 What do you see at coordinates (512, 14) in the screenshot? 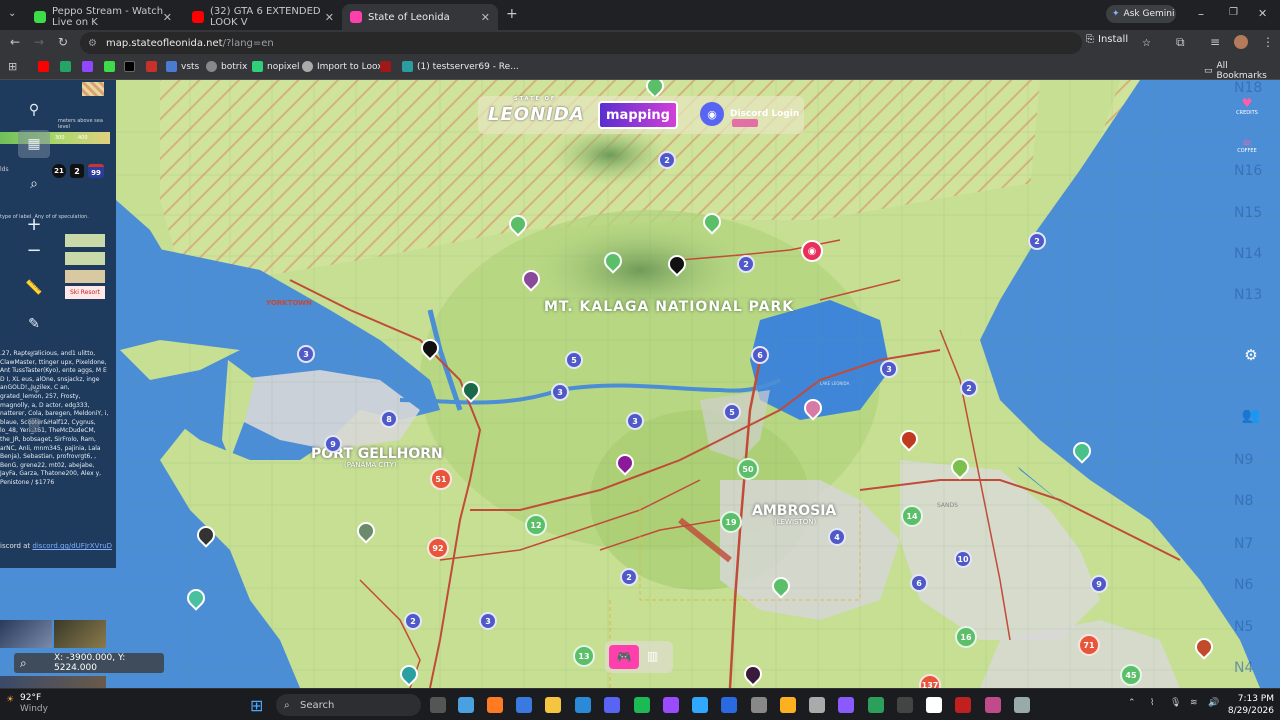
I see `new-tab-button: +` at bounding box center [512, 14].